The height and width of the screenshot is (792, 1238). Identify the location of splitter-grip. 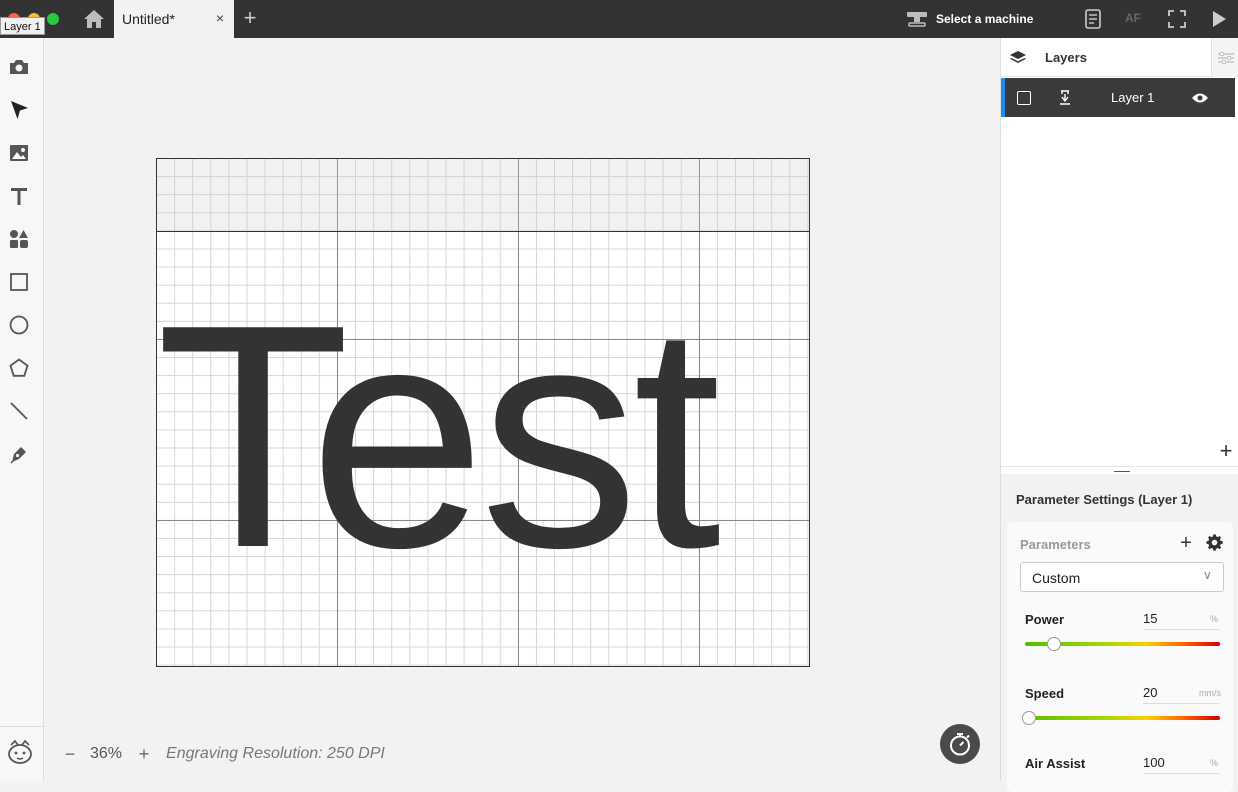
(1122, 471).